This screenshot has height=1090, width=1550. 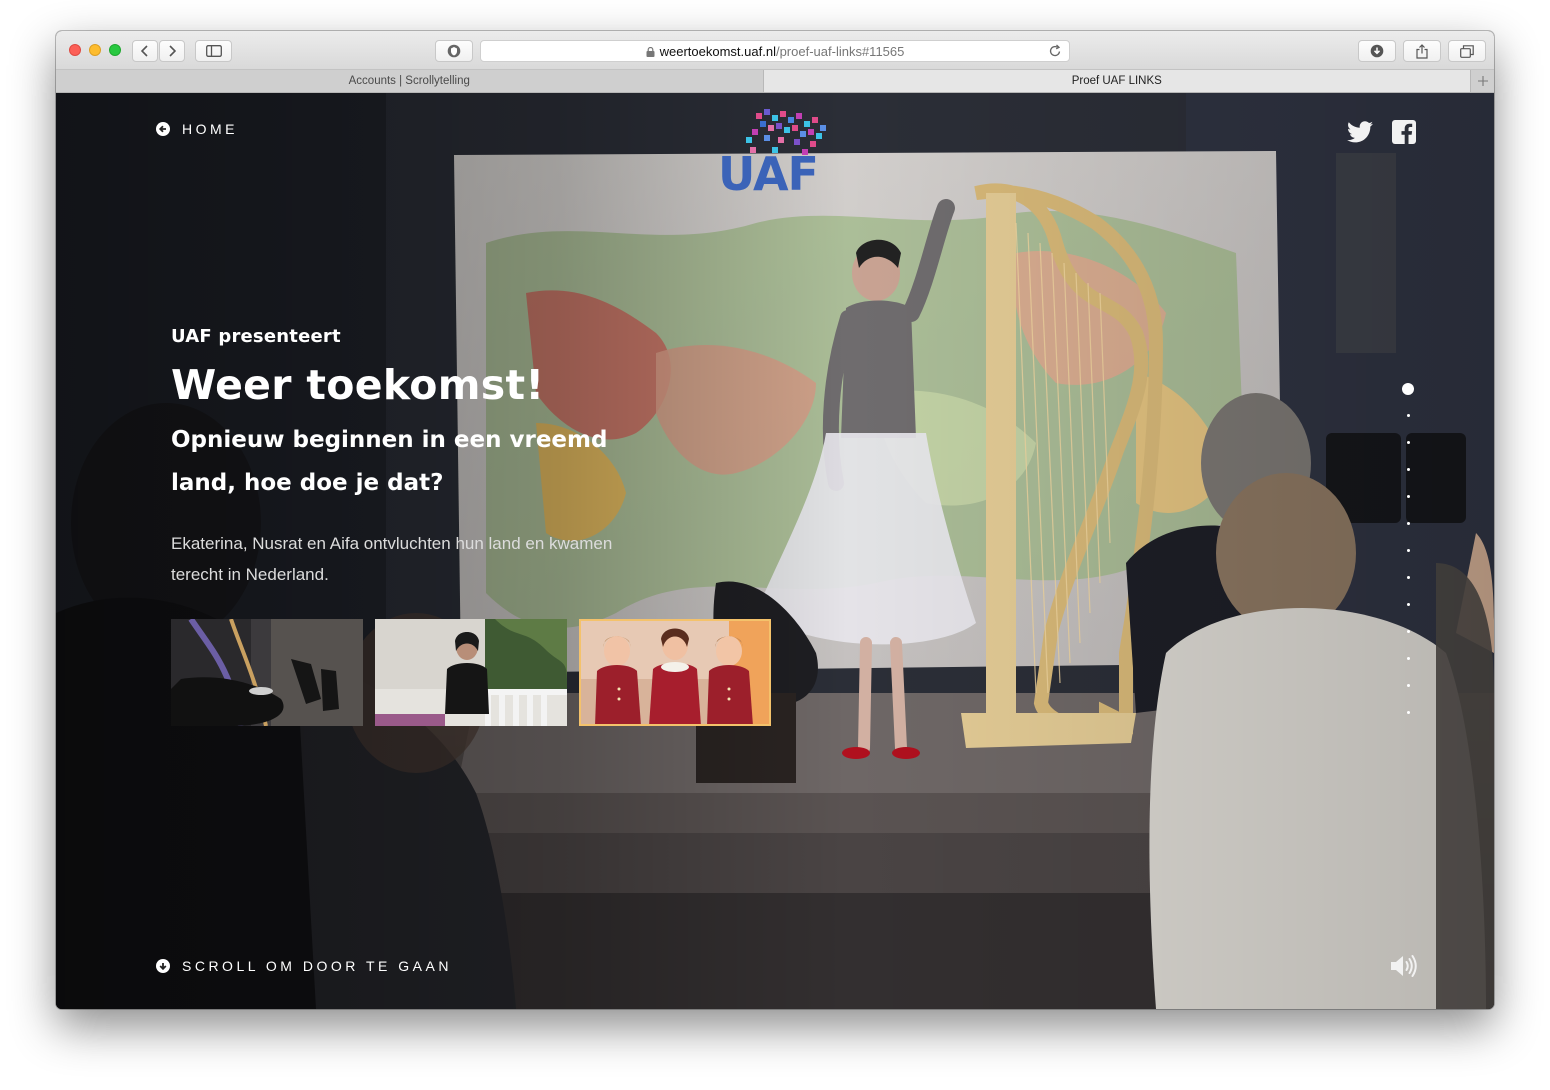 I want to click on twitter-icon, so click(x=1360, y=132).